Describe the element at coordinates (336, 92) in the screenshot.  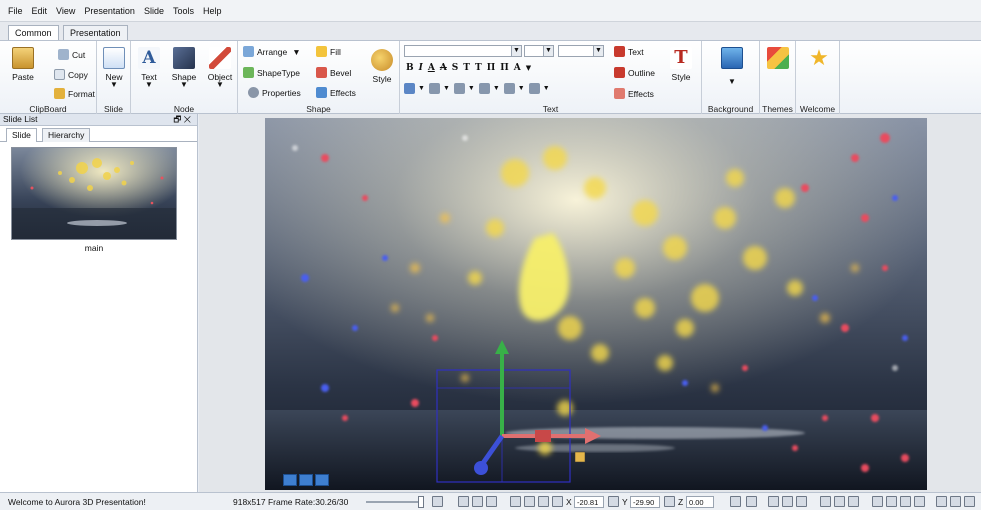
I see `effects-button: Effects` at that location.